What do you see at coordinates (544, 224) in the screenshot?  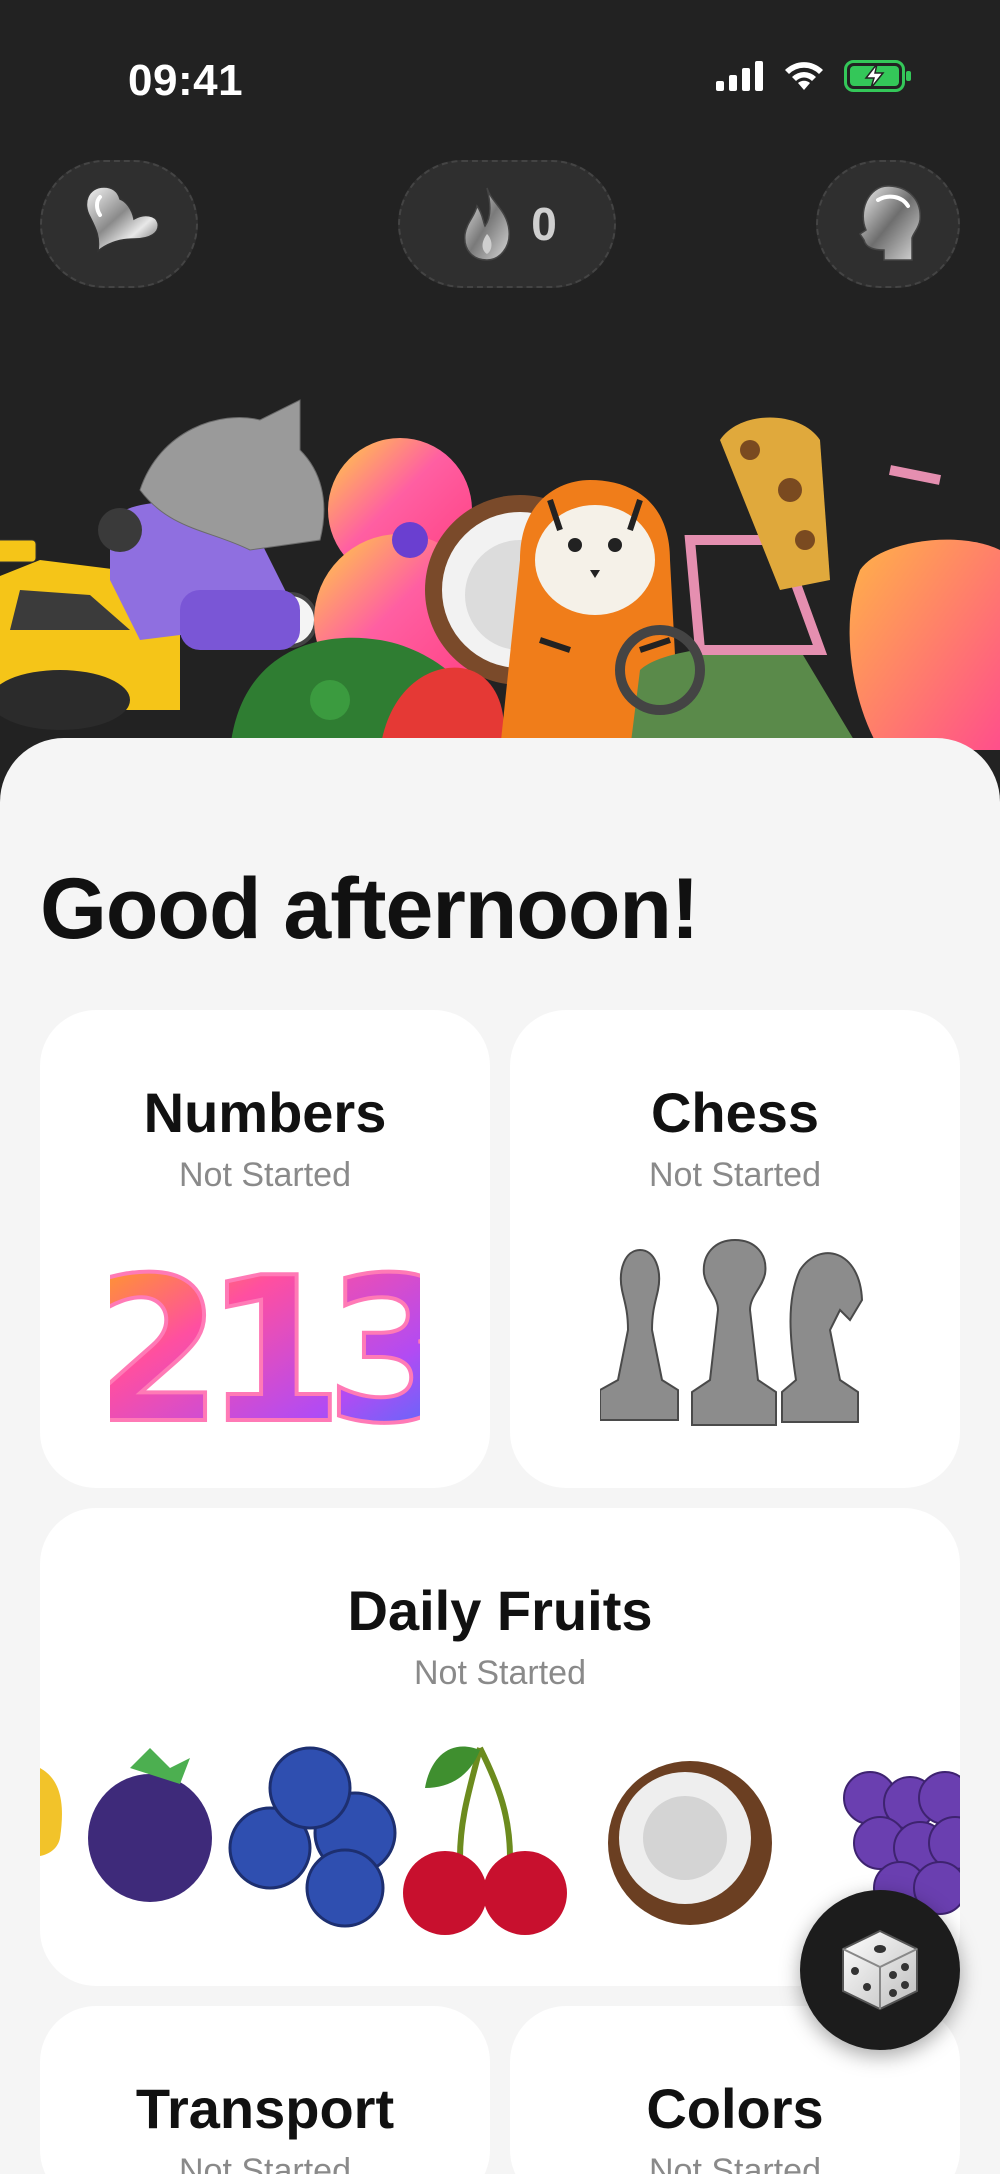 I see `streak-count: 0` at bounding box center [544, 224].